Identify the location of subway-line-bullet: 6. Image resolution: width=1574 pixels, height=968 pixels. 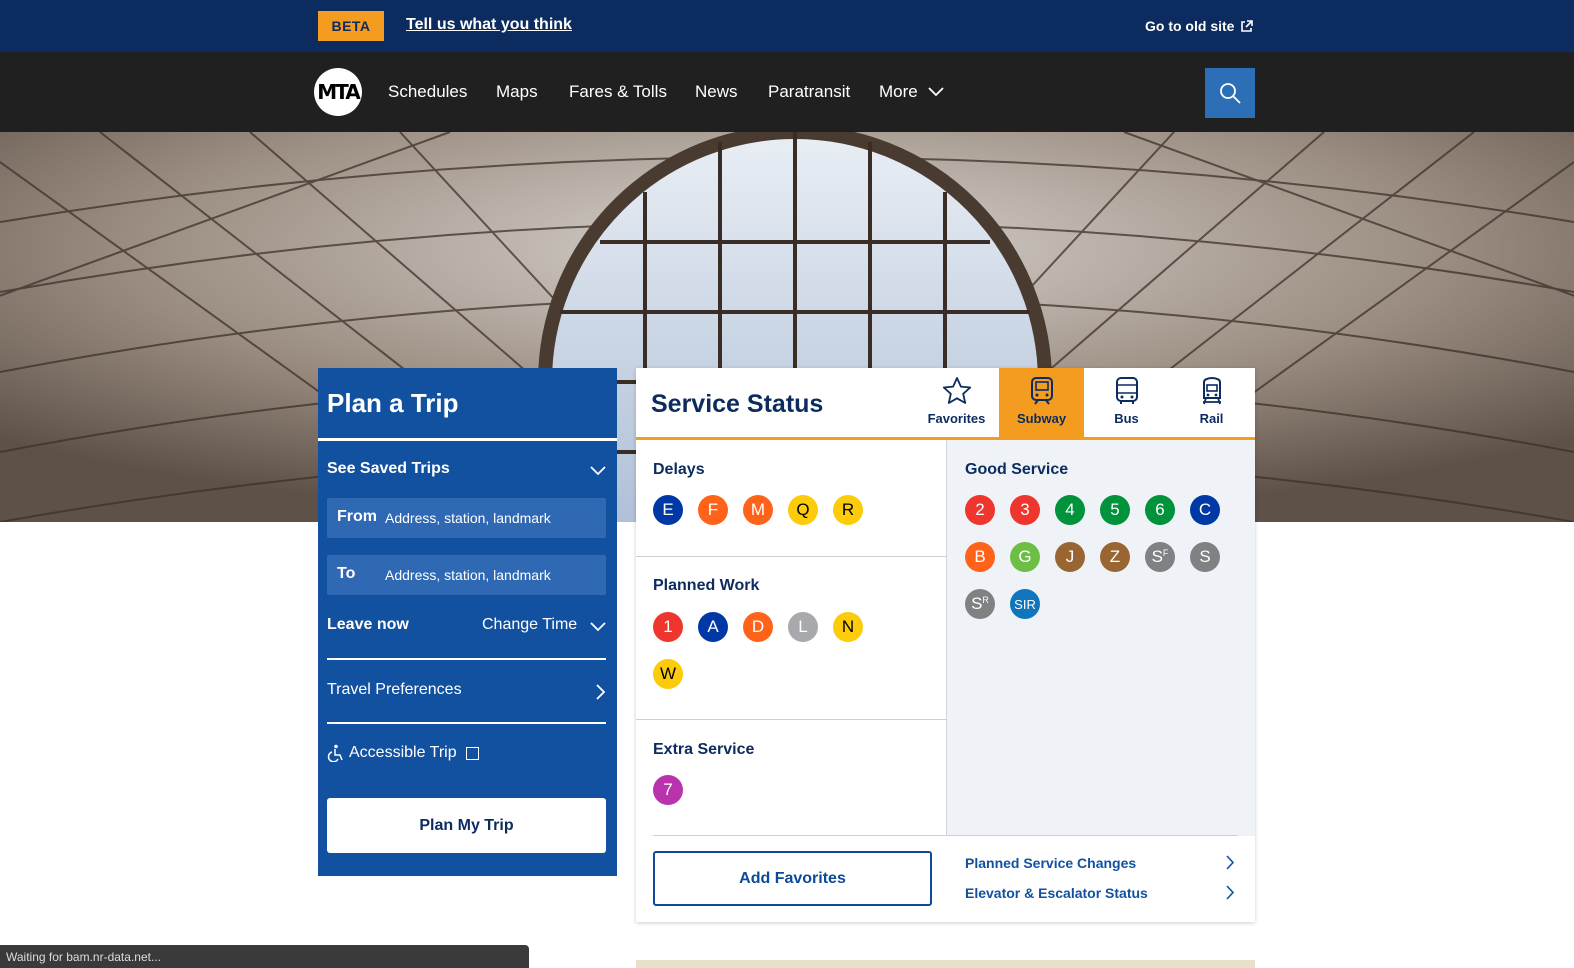
(1160, 510).